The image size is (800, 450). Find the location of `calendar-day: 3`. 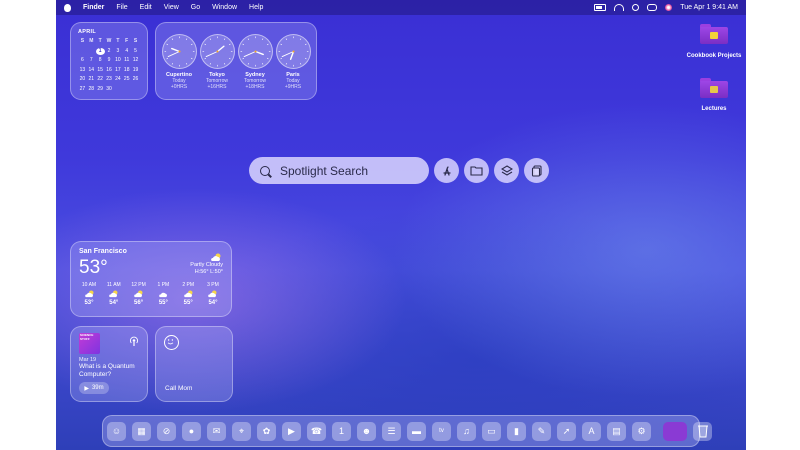

calendar-day: 3 is located at coordinates (117, 51).